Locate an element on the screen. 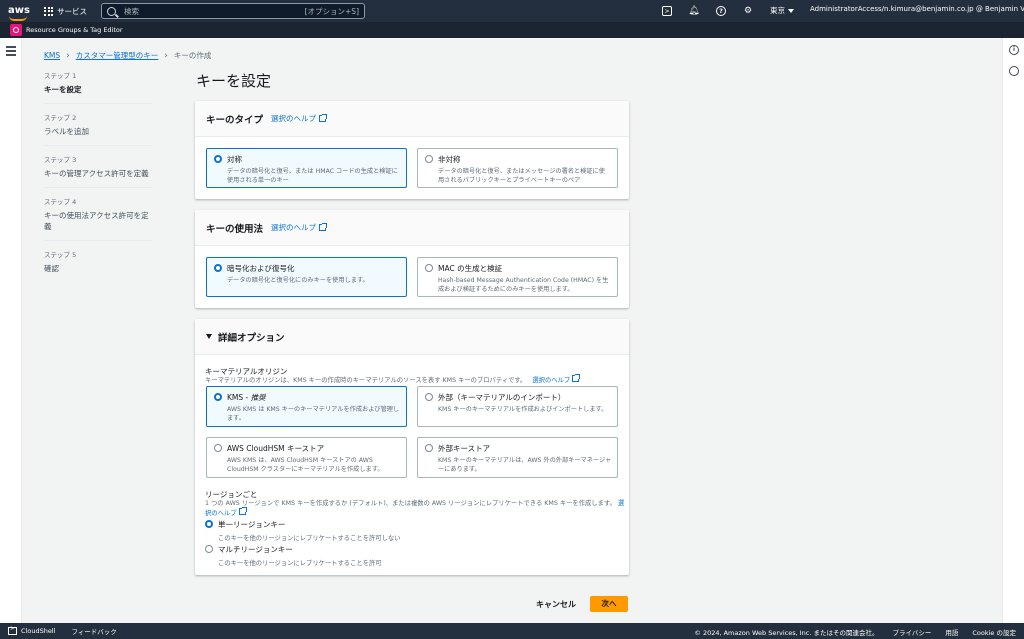 The width and height of the screenshot is (1024, 639). step-label: ステップ 1 is located at coordinates (60, 76).